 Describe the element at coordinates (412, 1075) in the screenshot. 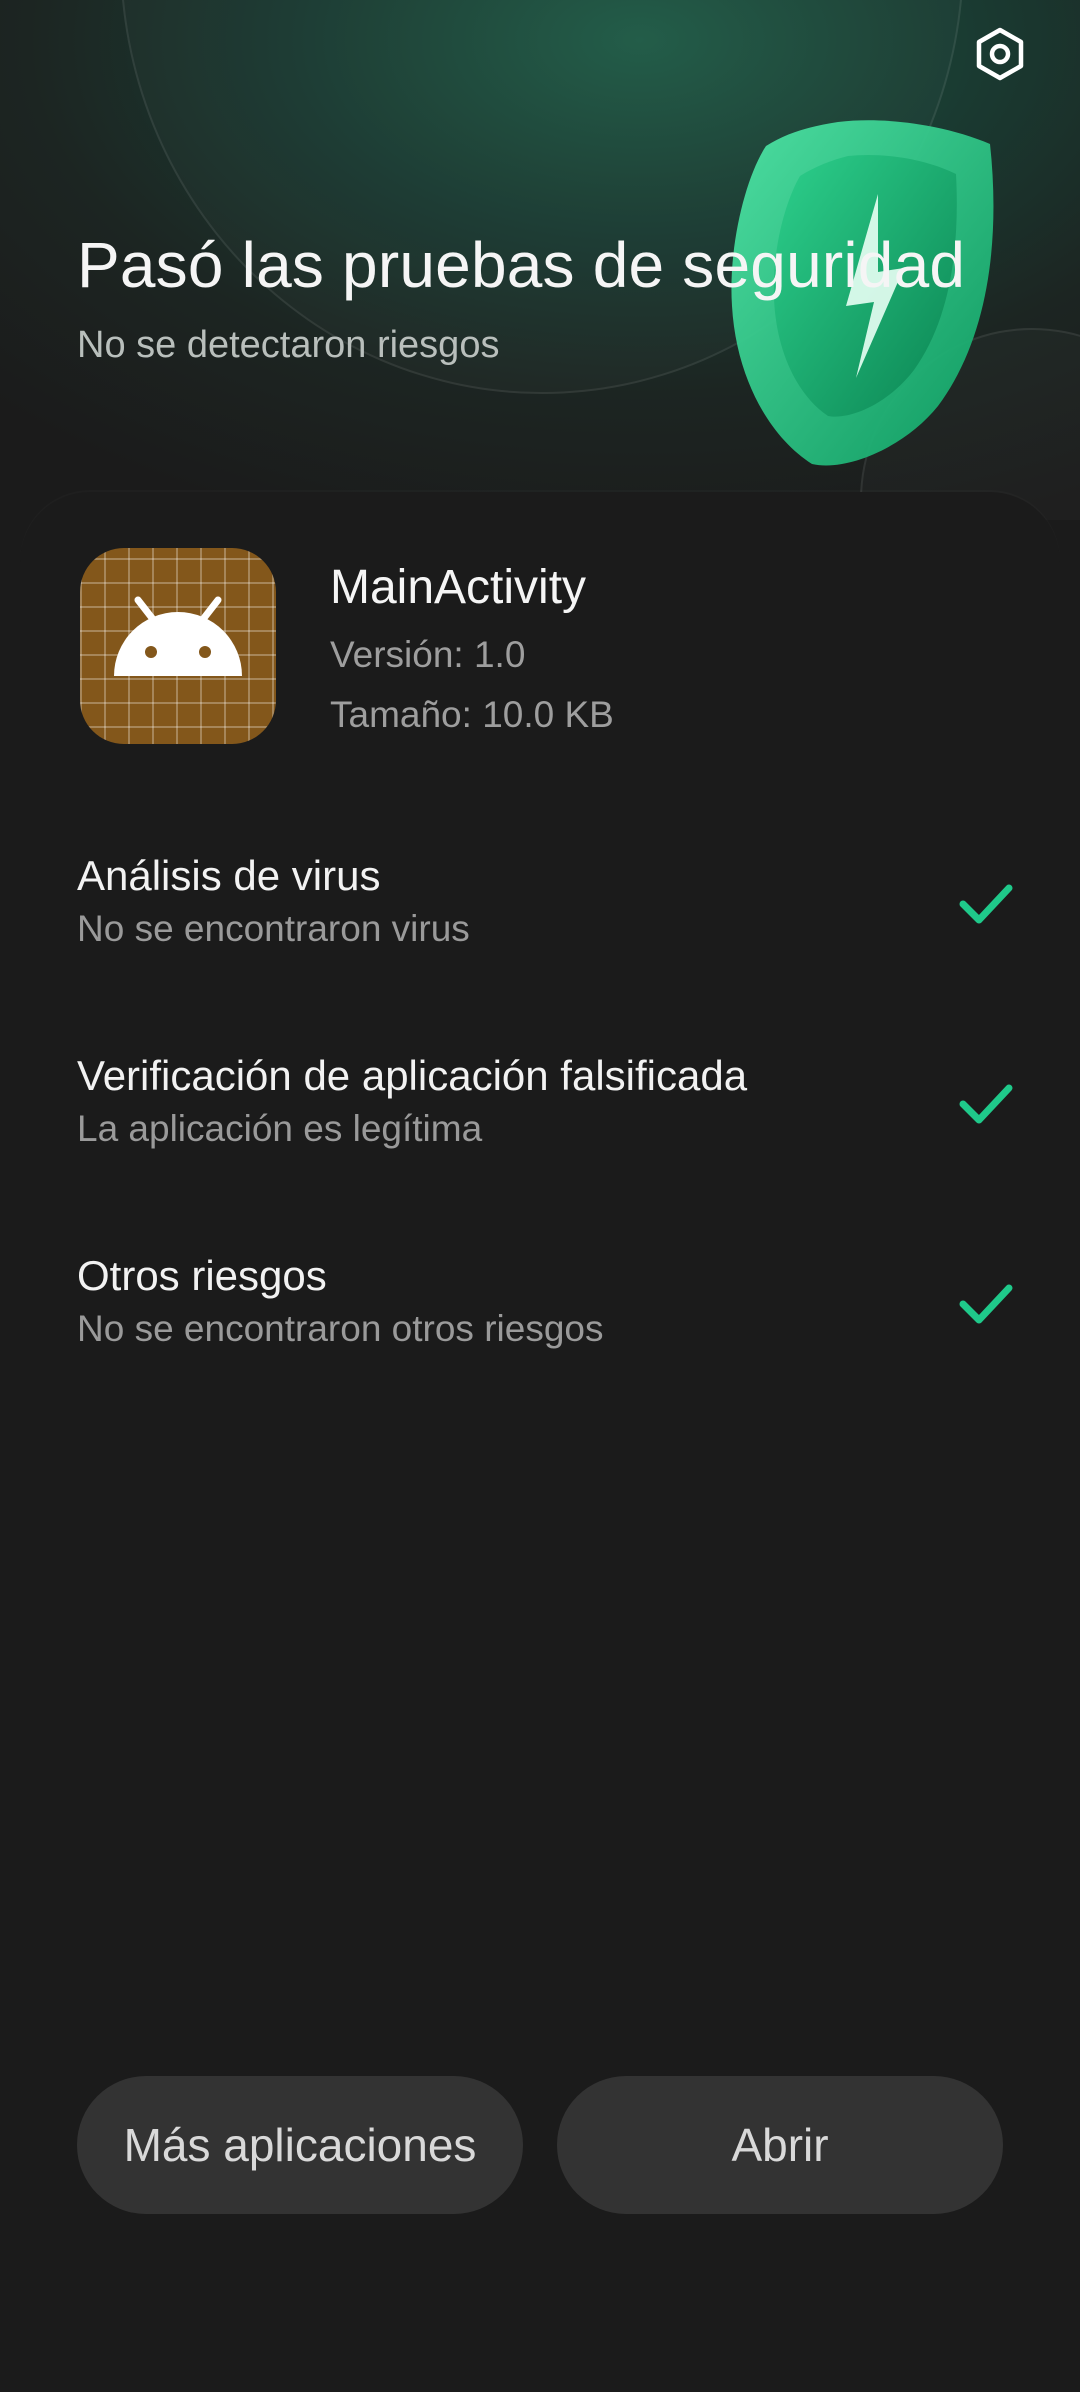

I see `check-title: Verificación de aplicación falsificada` at that location.